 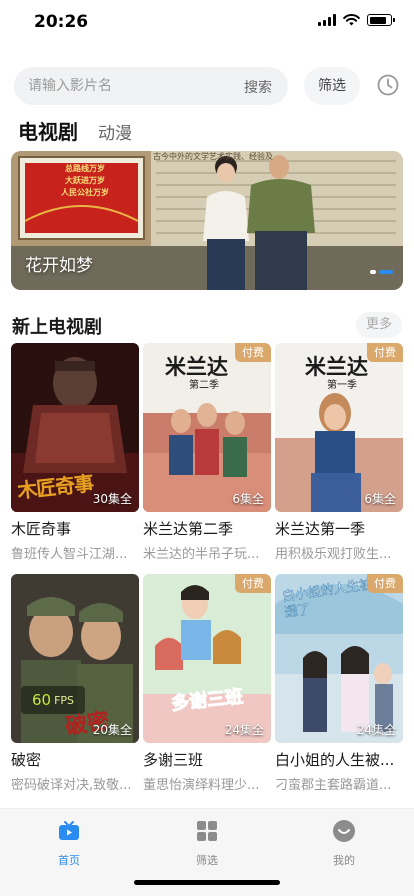 I want to click on banner-sign-line: 大跃进万岁, so click(x=85, y=180).